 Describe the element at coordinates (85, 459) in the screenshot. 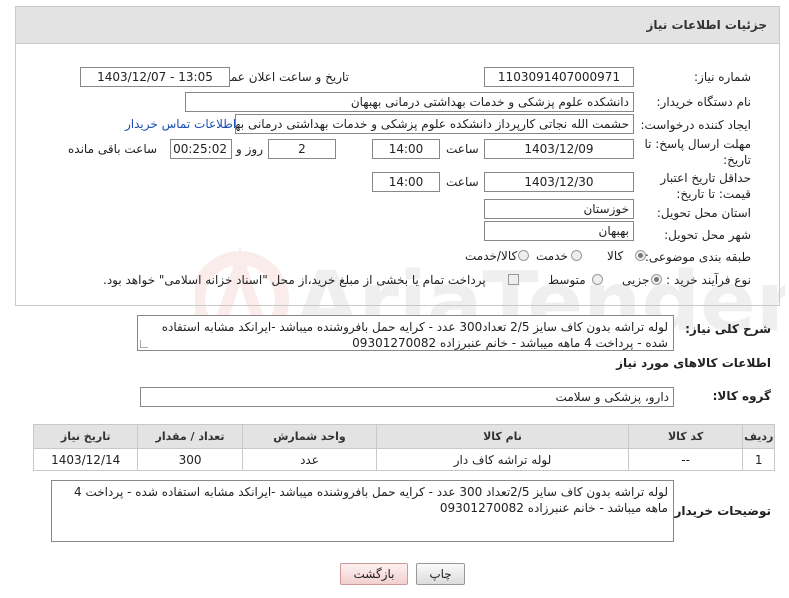

I see `cell-date: 1403/12/14` at that location.